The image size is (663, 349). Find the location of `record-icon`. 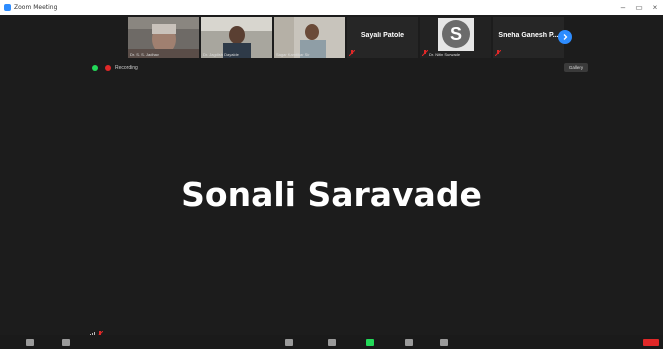

record-icon is located at coordinates (409, 342).